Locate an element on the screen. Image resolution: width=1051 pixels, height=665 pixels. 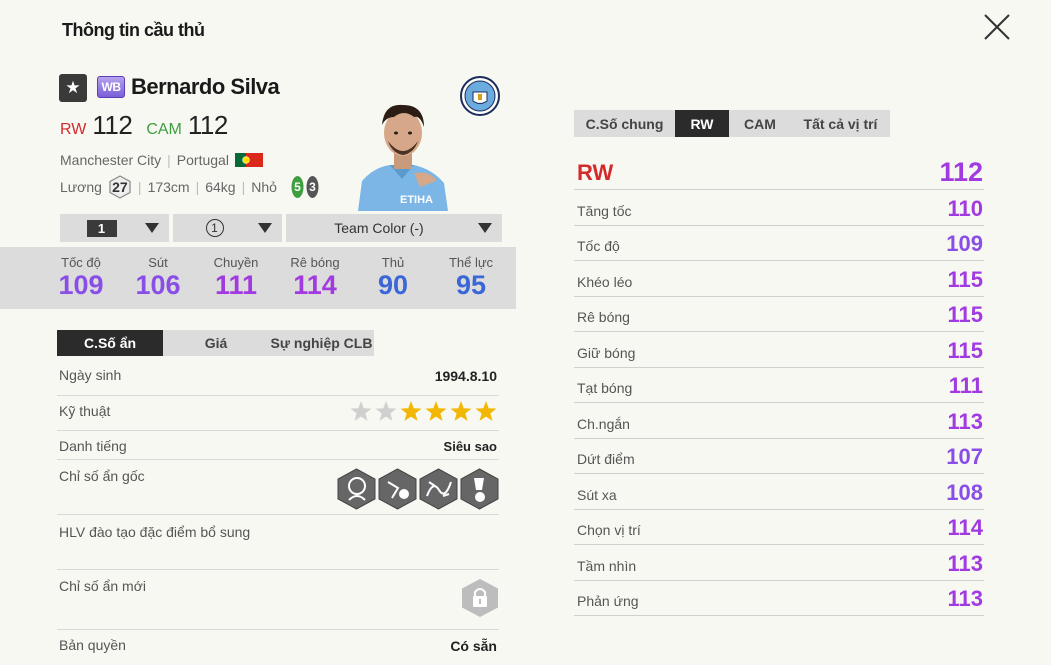
detail-stat-label: Sút xa is located at coordinates (597, 494).